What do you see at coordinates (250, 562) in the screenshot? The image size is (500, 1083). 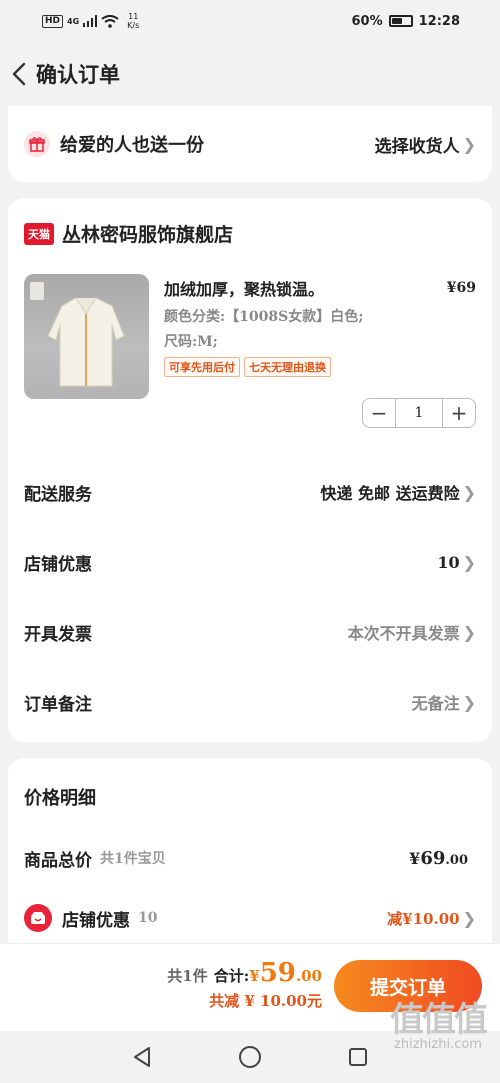 I see `shop-discount-row: 店铺优惠 10 ❯` at bounding box center [250, 562].